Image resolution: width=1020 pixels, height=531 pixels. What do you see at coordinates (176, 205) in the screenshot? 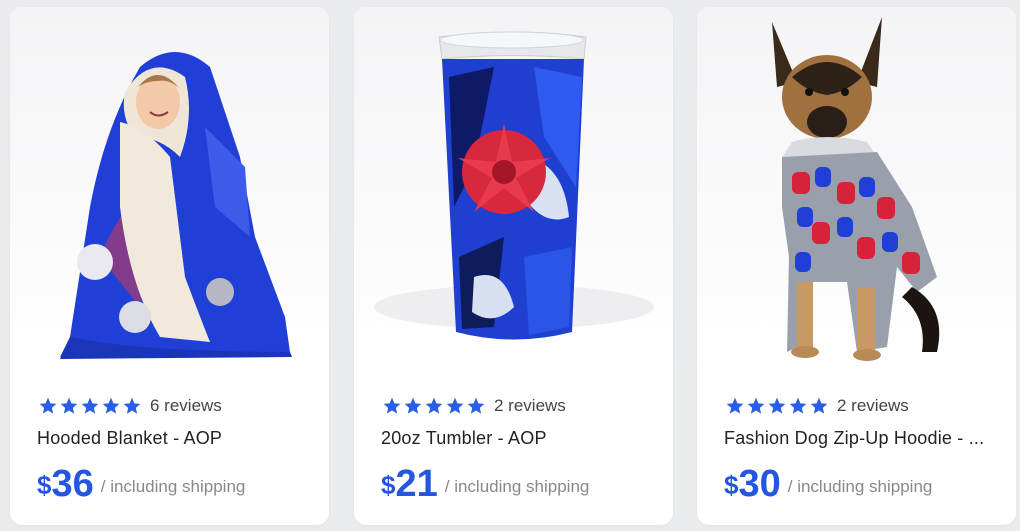
I see `hooded-blanket-icon` at bounding box center [176, 205].